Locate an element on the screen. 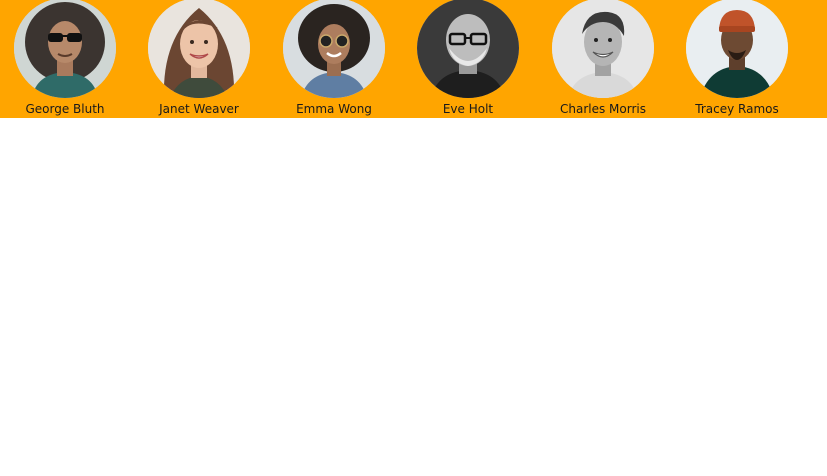 The image size is (827, 476). user-card: Charles Morris is located at coordinates (603, 59).